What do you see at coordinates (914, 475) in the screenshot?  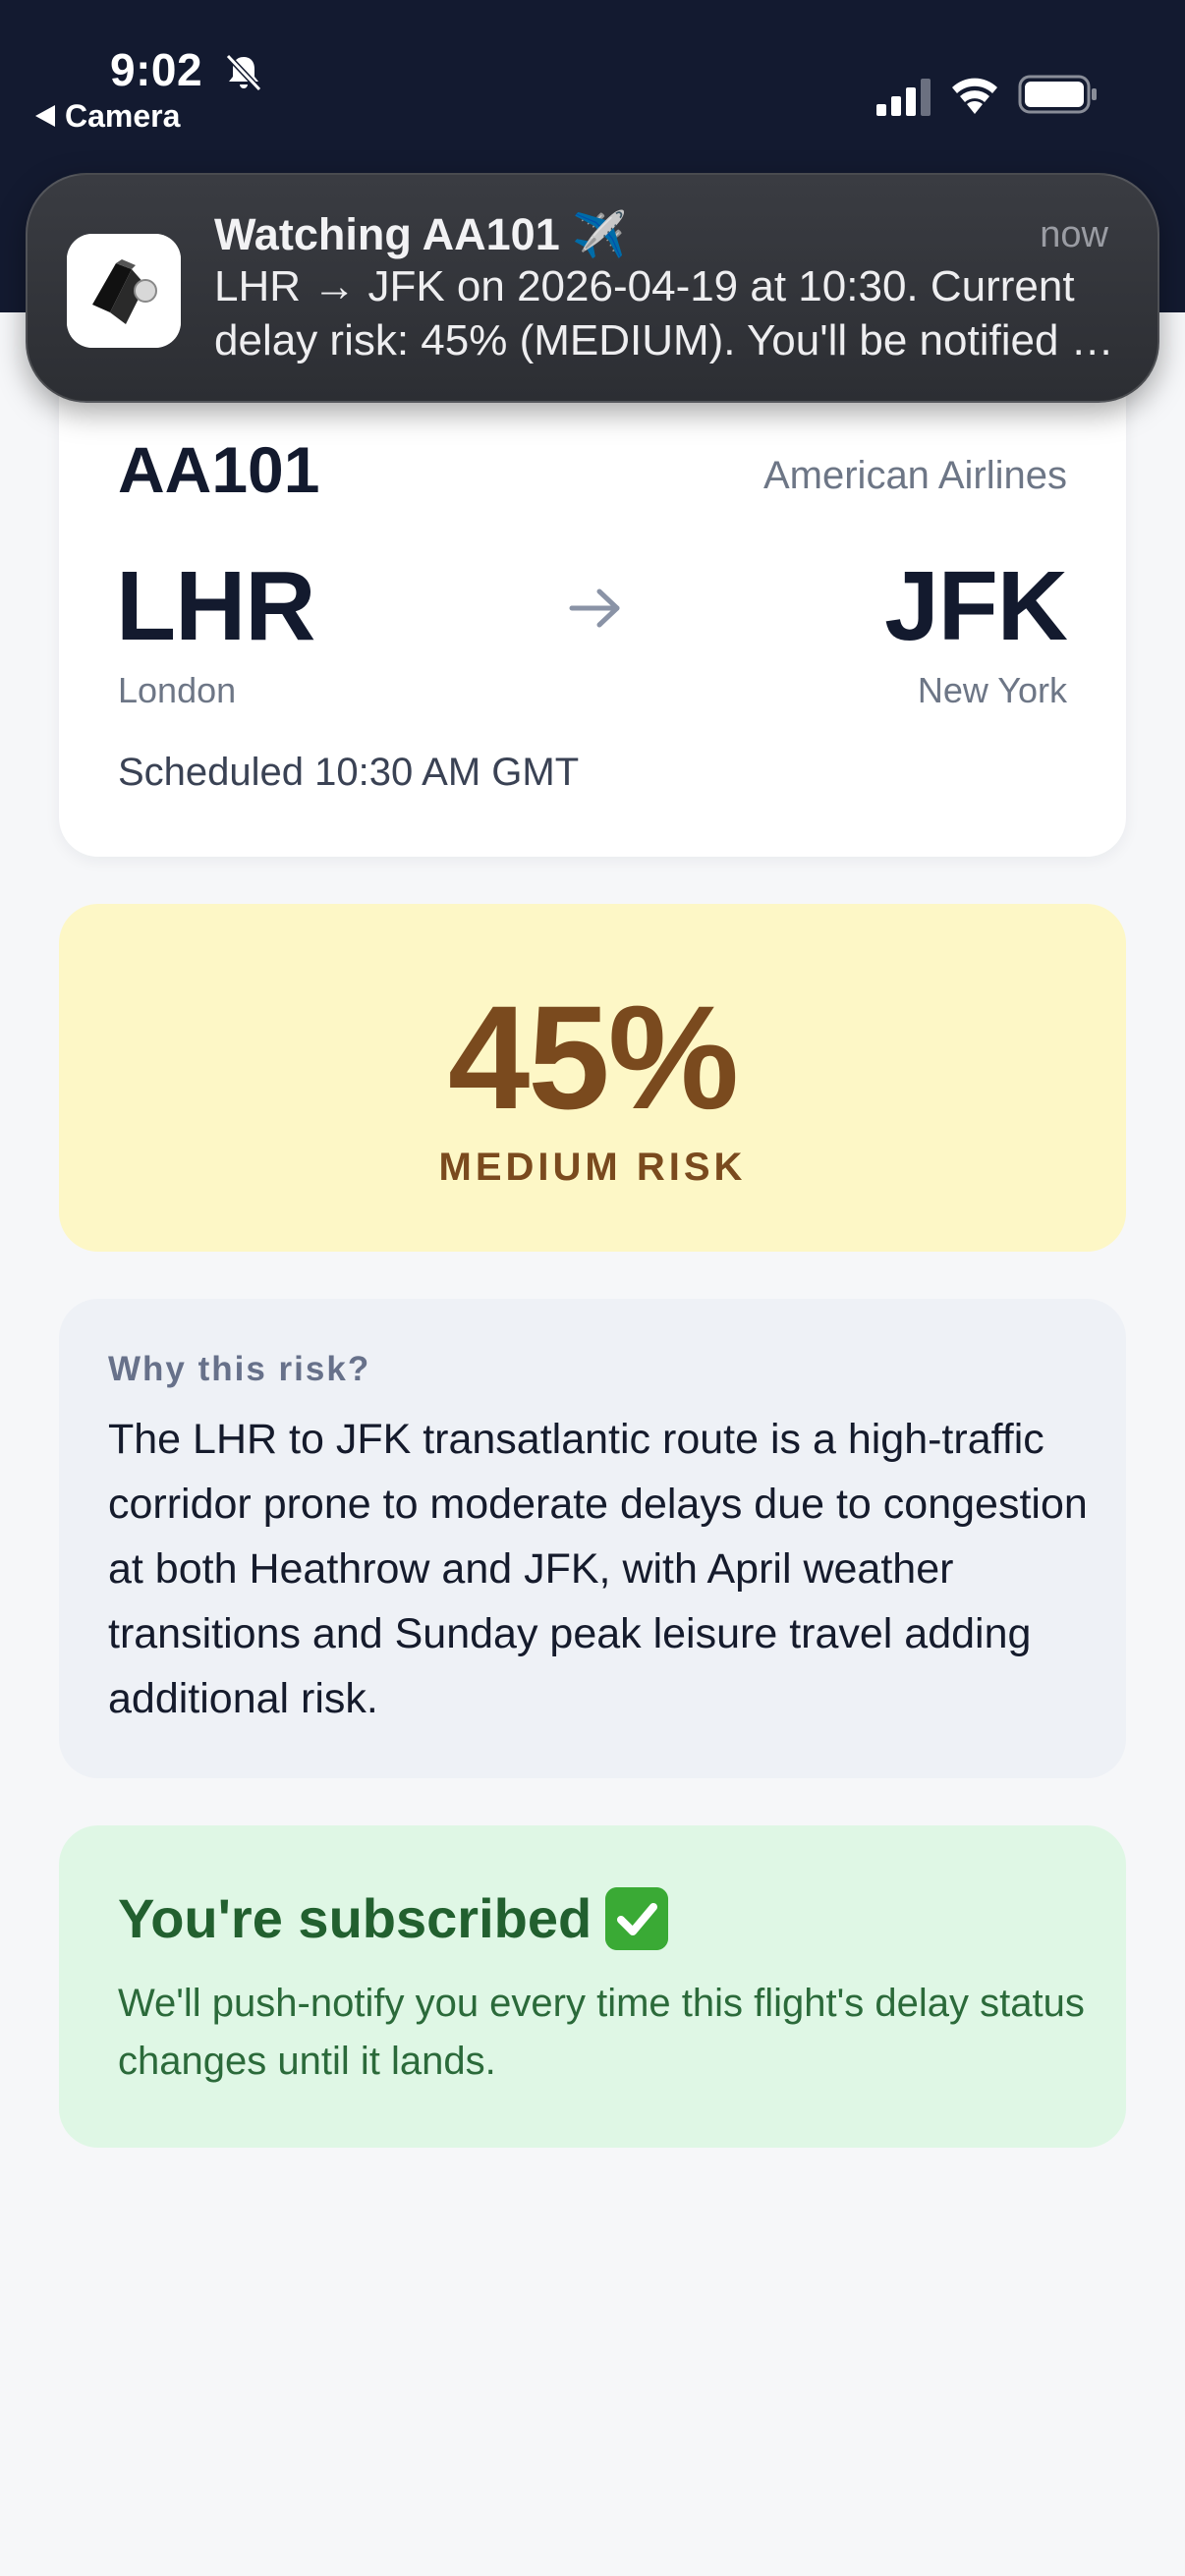 I see `airline-name: American Airlines` at bounding box center [914, 475].